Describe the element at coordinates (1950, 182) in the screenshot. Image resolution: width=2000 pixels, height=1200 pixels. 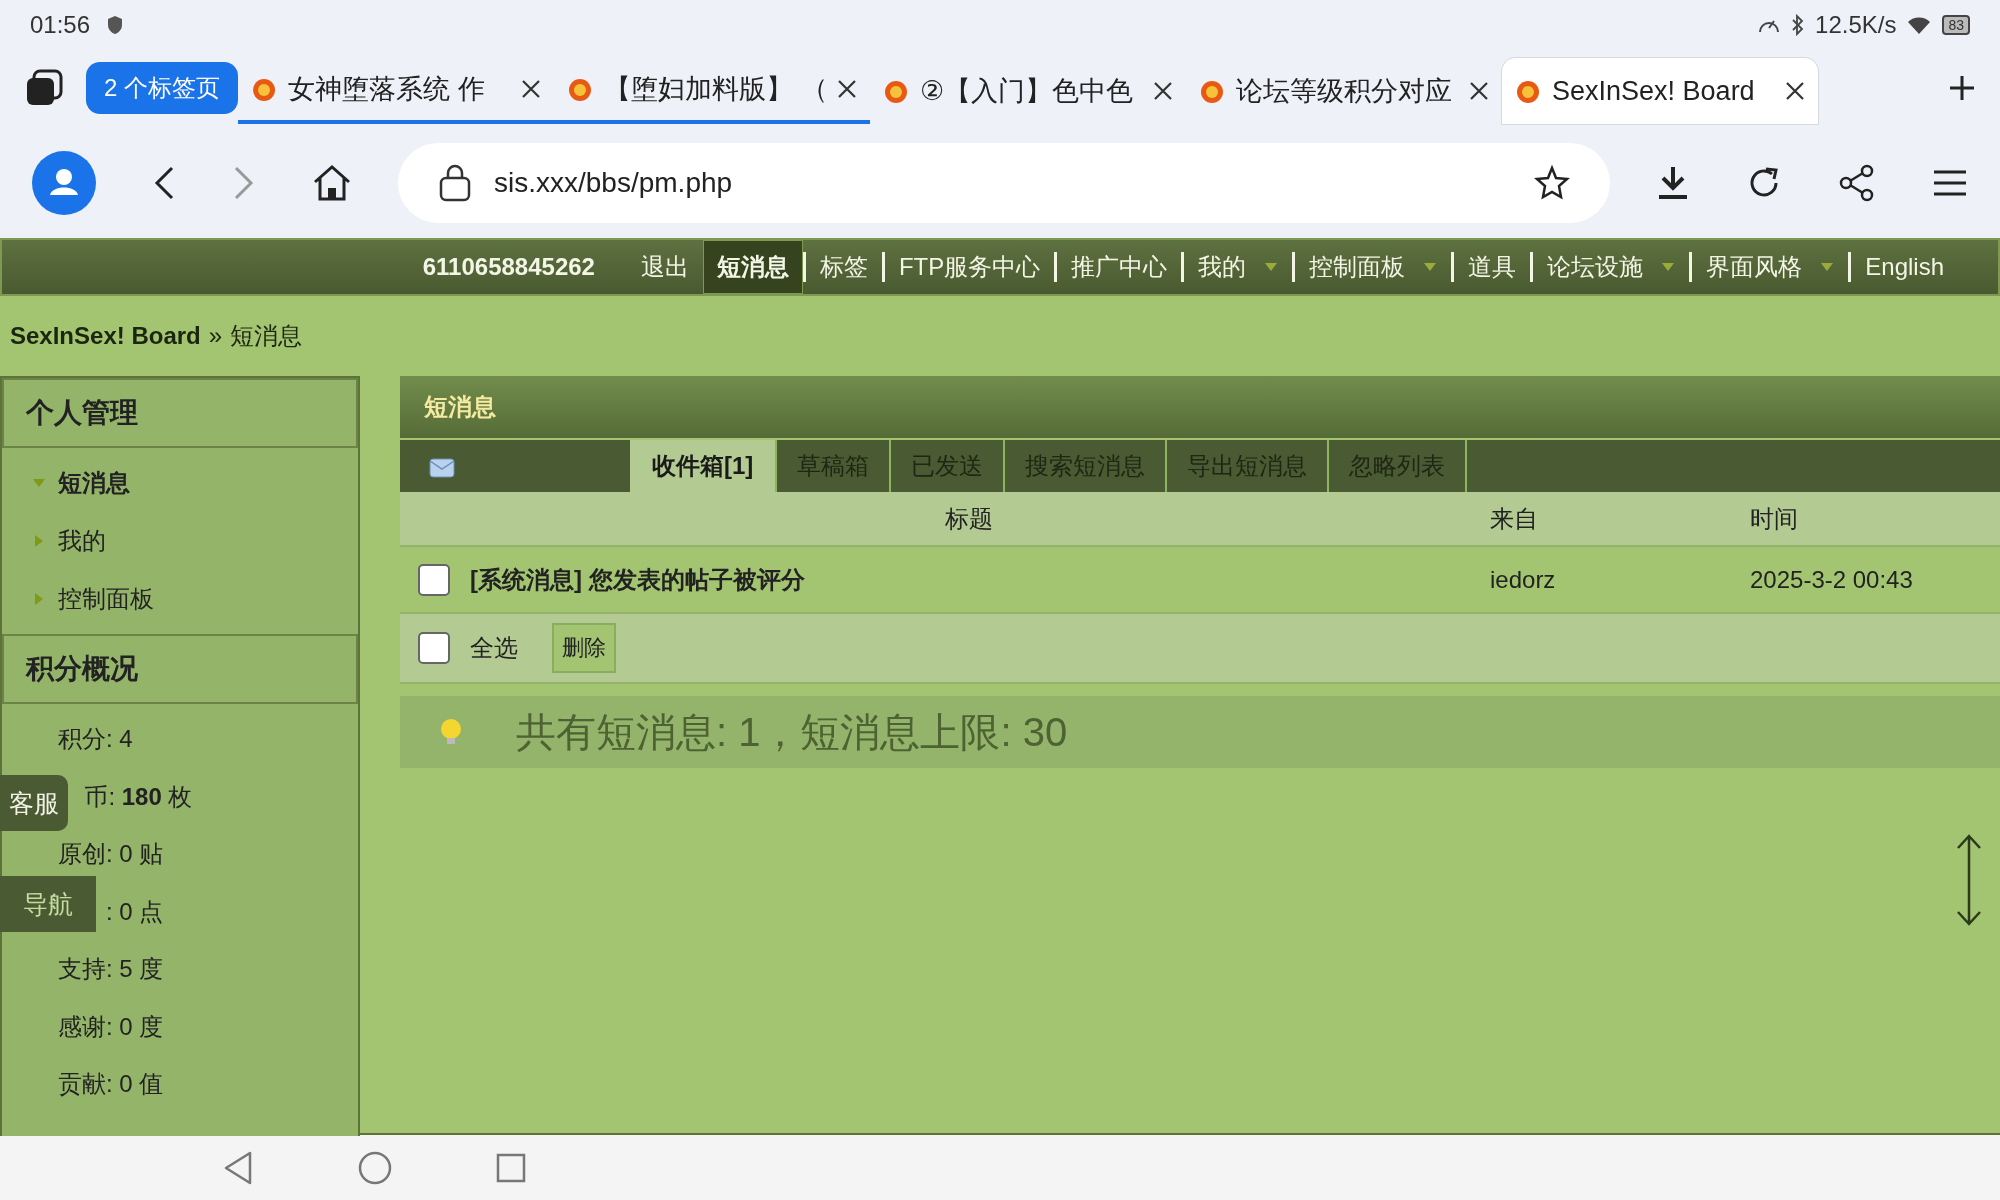
I see `menu-icon` at that location.